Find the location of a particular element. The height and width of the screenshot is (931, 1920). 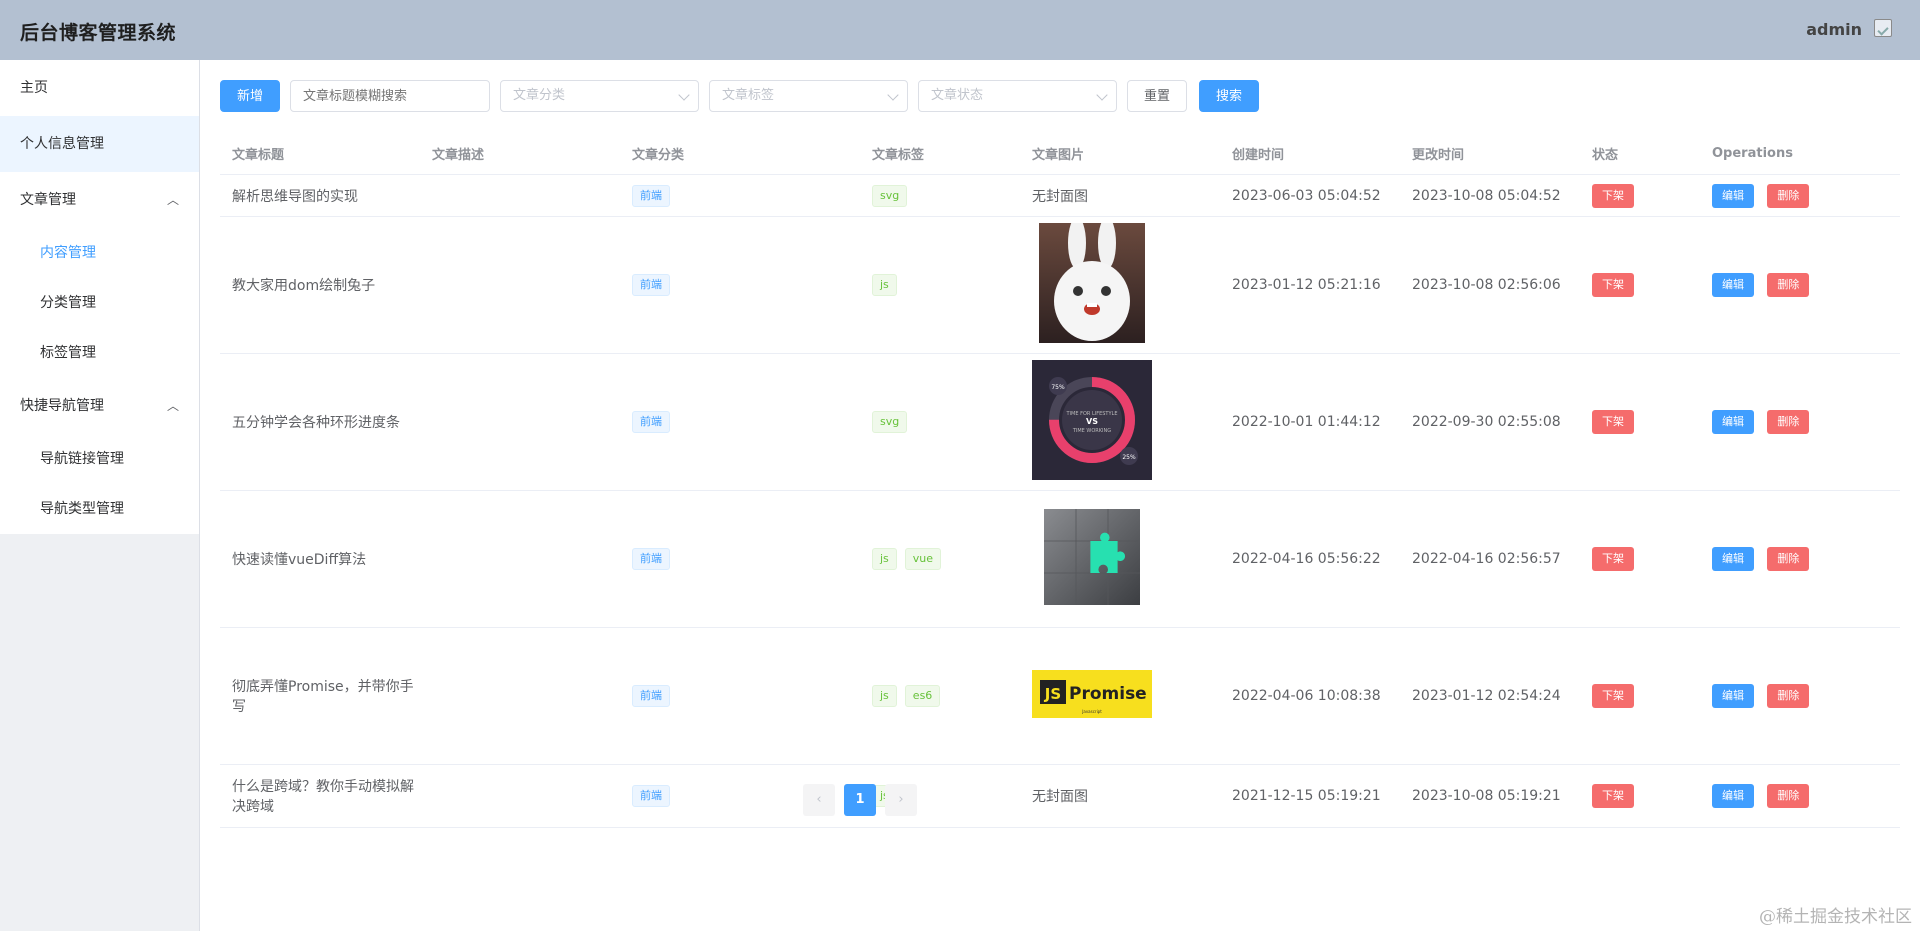

sidebar-group-navigation: 快捷导航管理 ︿ is located at coordinates (99, 406).